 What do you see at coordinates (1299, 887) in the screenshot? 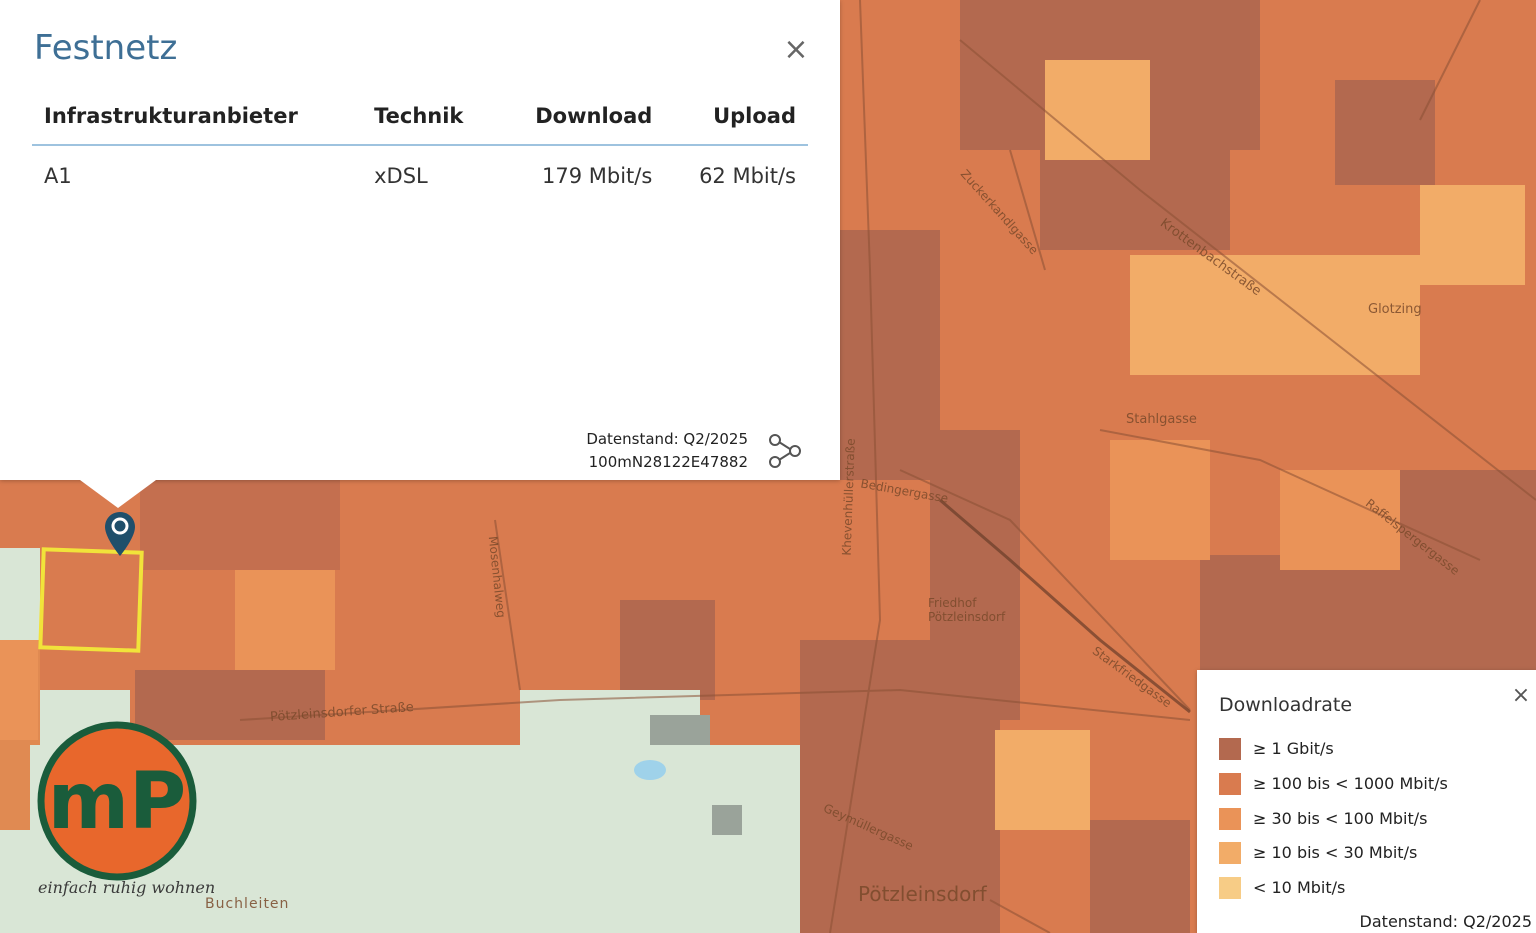
I see `legend-label: < 10 Mbit/s` at bounding box center [1299, 887].